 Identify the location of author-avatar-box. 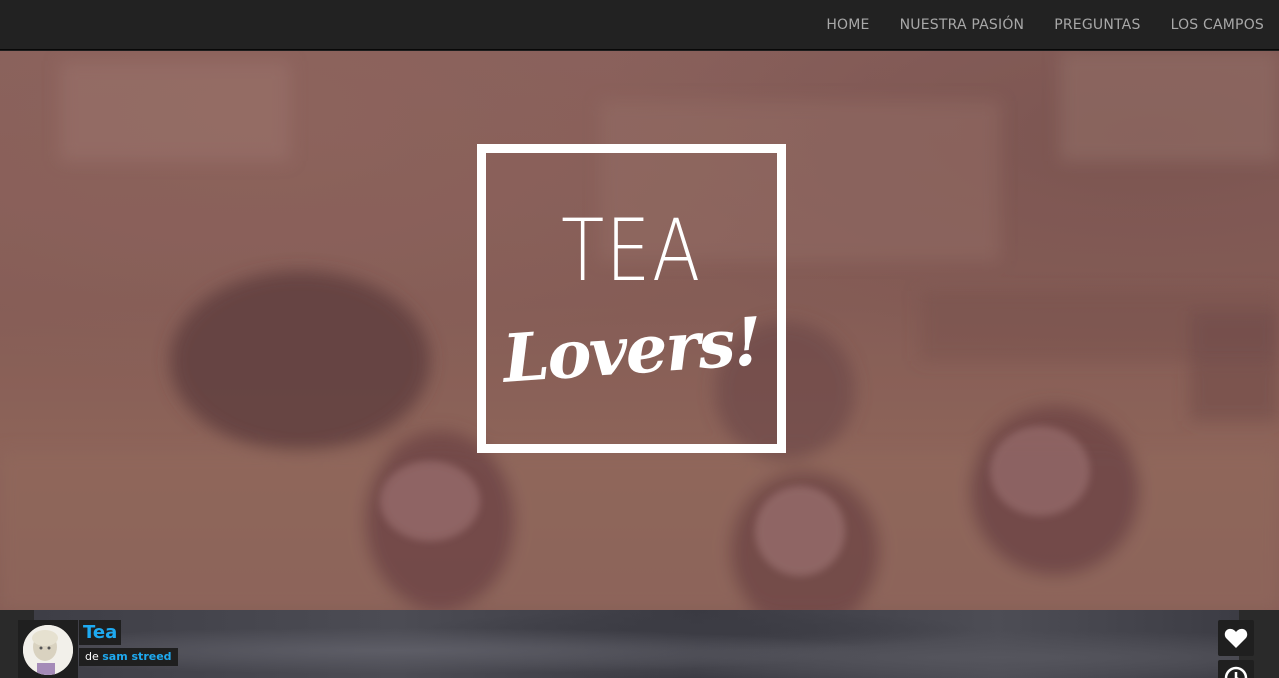
(48, 649).